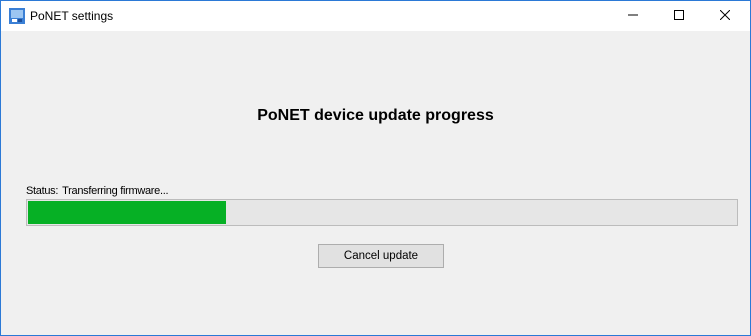 The width and height of the screenshot is (751, 336). What do you see at coordinates (17, 16) in the screenshot?
I see `ponet-app-icon` at bounding box center [17, 16].